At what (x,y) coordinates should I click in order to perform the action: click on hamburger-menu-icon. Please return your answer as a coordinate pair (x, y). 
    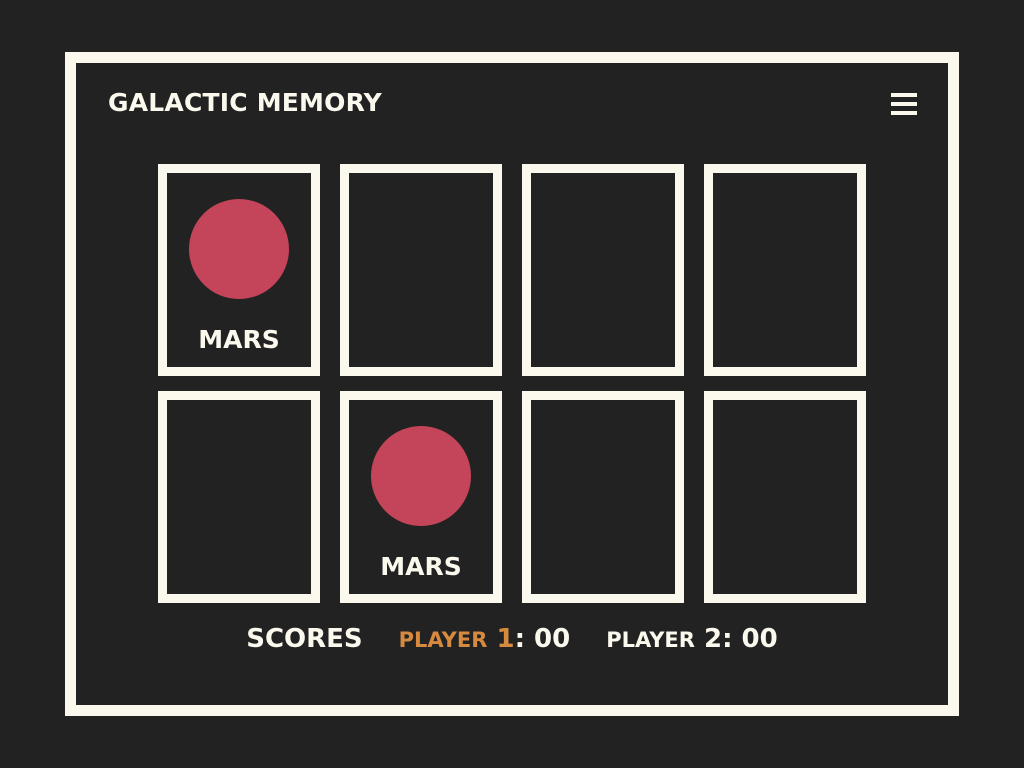
    Looking at the image, I should click on (904, 105).